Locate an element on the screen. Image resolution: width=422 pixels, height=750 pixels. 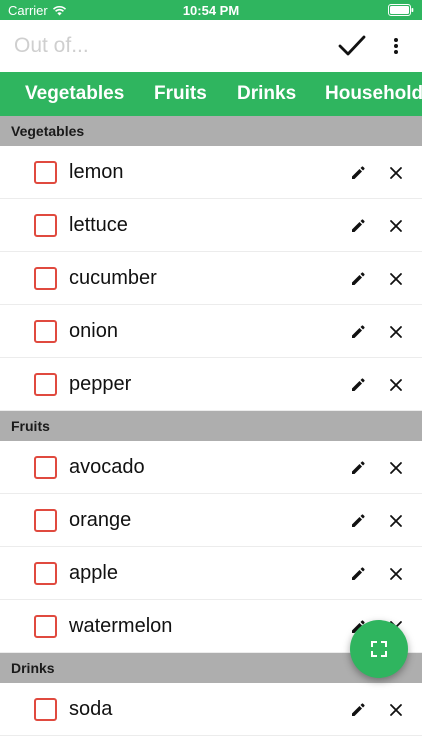
list-item: onion is located at coordinates (211, 331).